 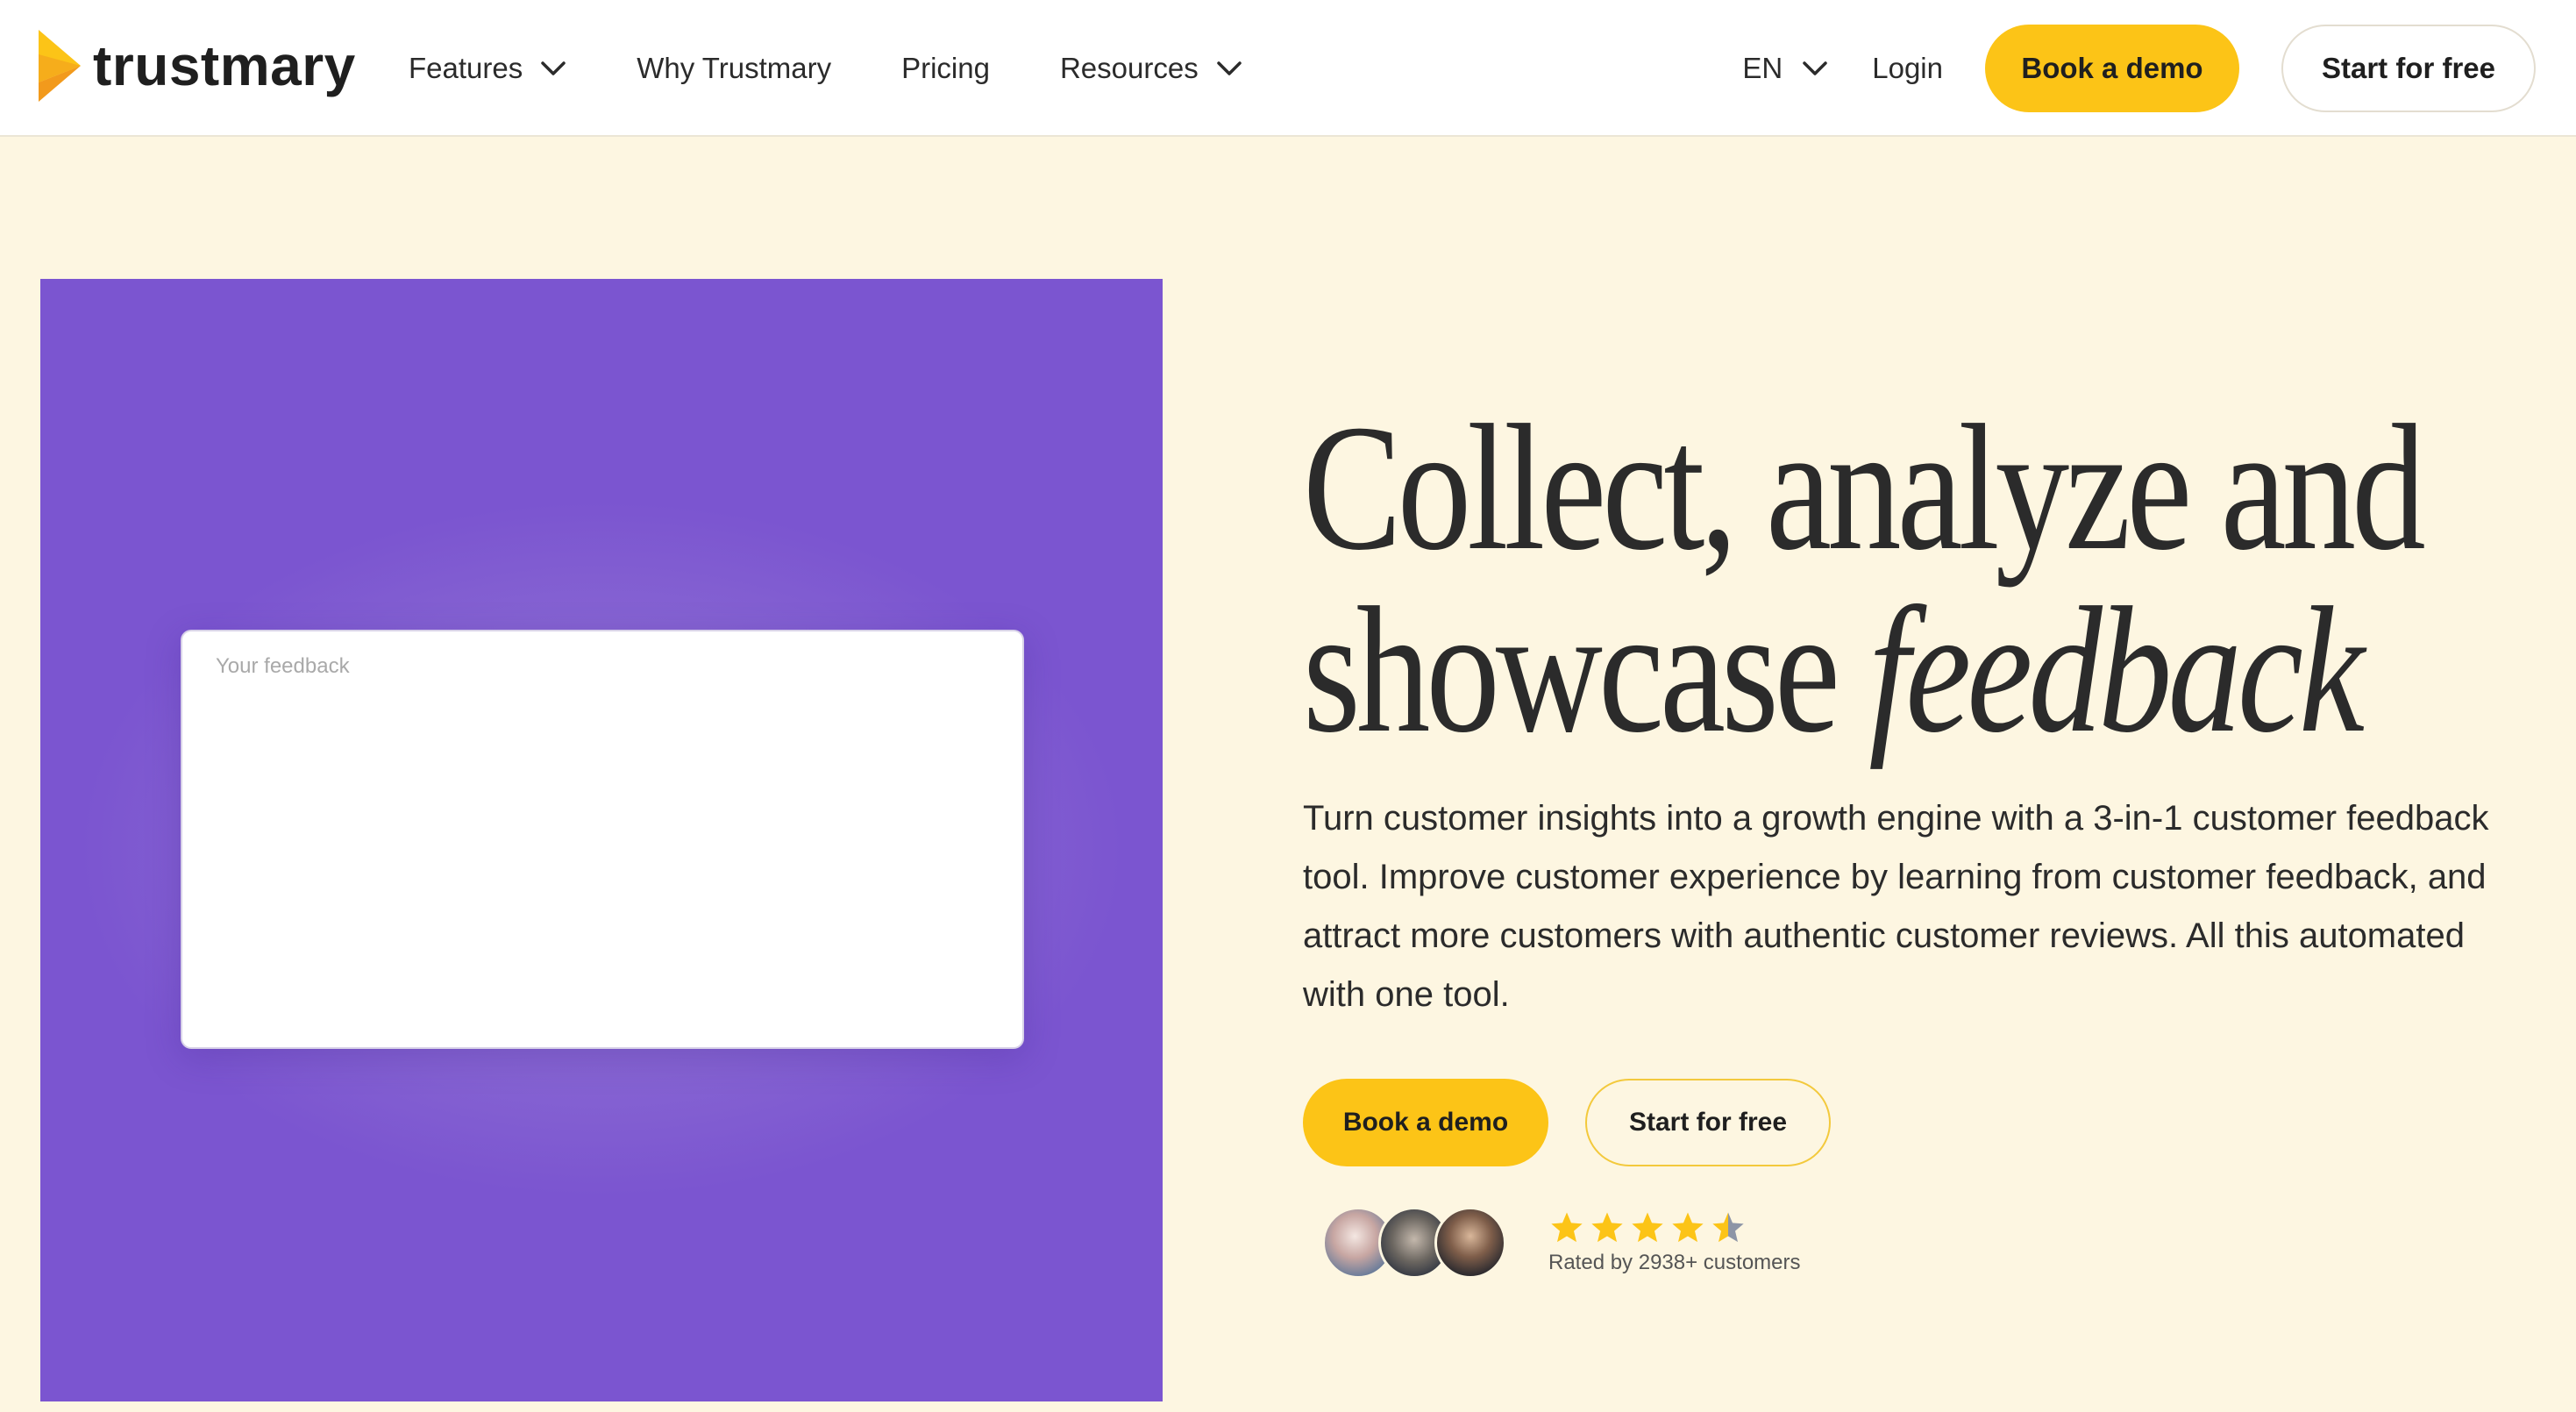 I want to click on star-rating, so click(x=1674, y=1227).